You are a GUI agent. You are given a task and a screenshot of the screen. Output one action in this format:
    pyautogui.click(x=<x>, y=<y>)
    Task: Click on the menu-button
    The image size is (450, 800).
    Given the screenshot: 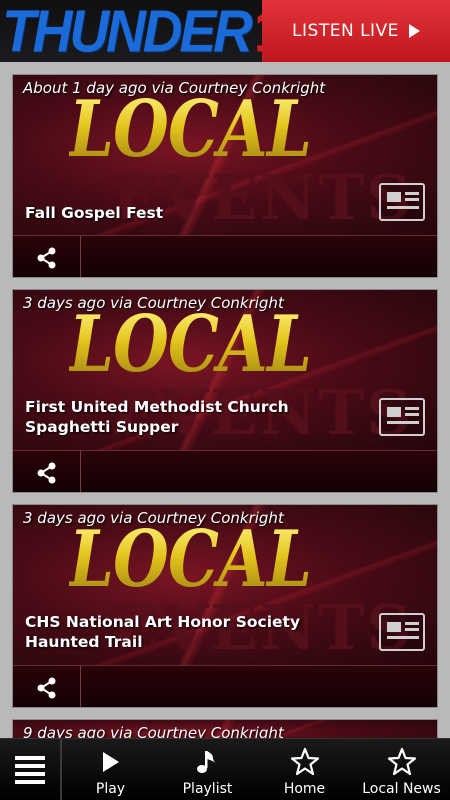 What is the action you would take?
    pyautogui.click(x=31, y=769)
    